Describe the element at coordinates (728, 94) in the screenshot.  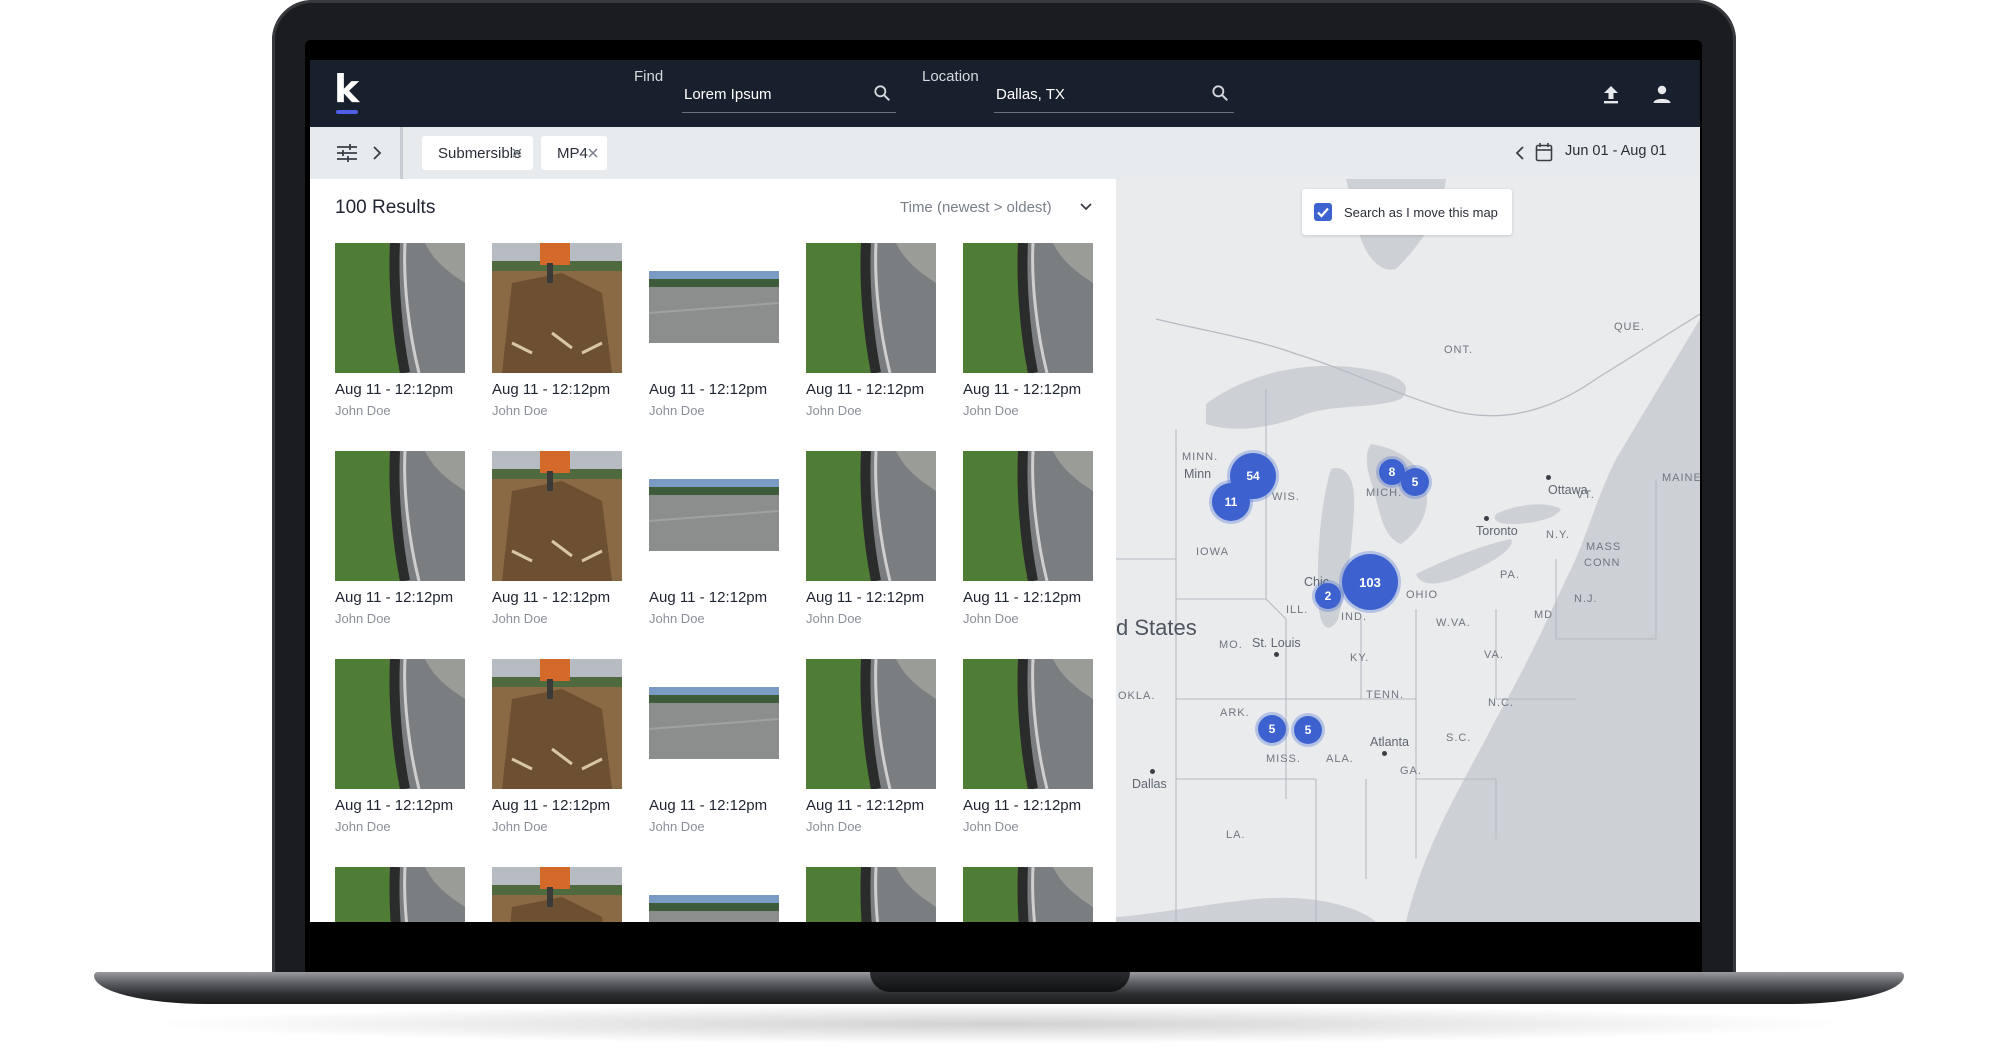
I see `find-value: Lorem Ipsum` at that location.